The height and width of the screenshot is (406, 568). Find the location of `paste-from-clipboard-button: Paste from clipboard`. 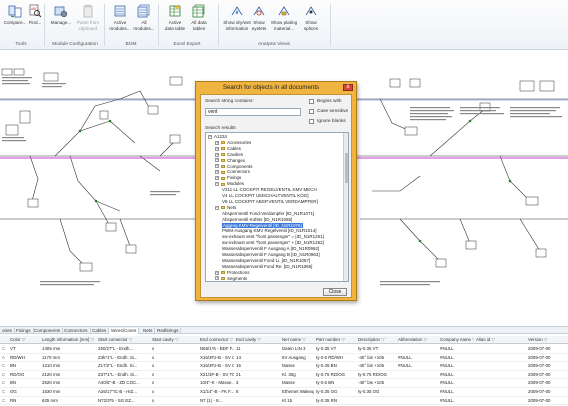

paste-from-clipboard-button: Paste from clipboard is located at coordinates (88, 21).